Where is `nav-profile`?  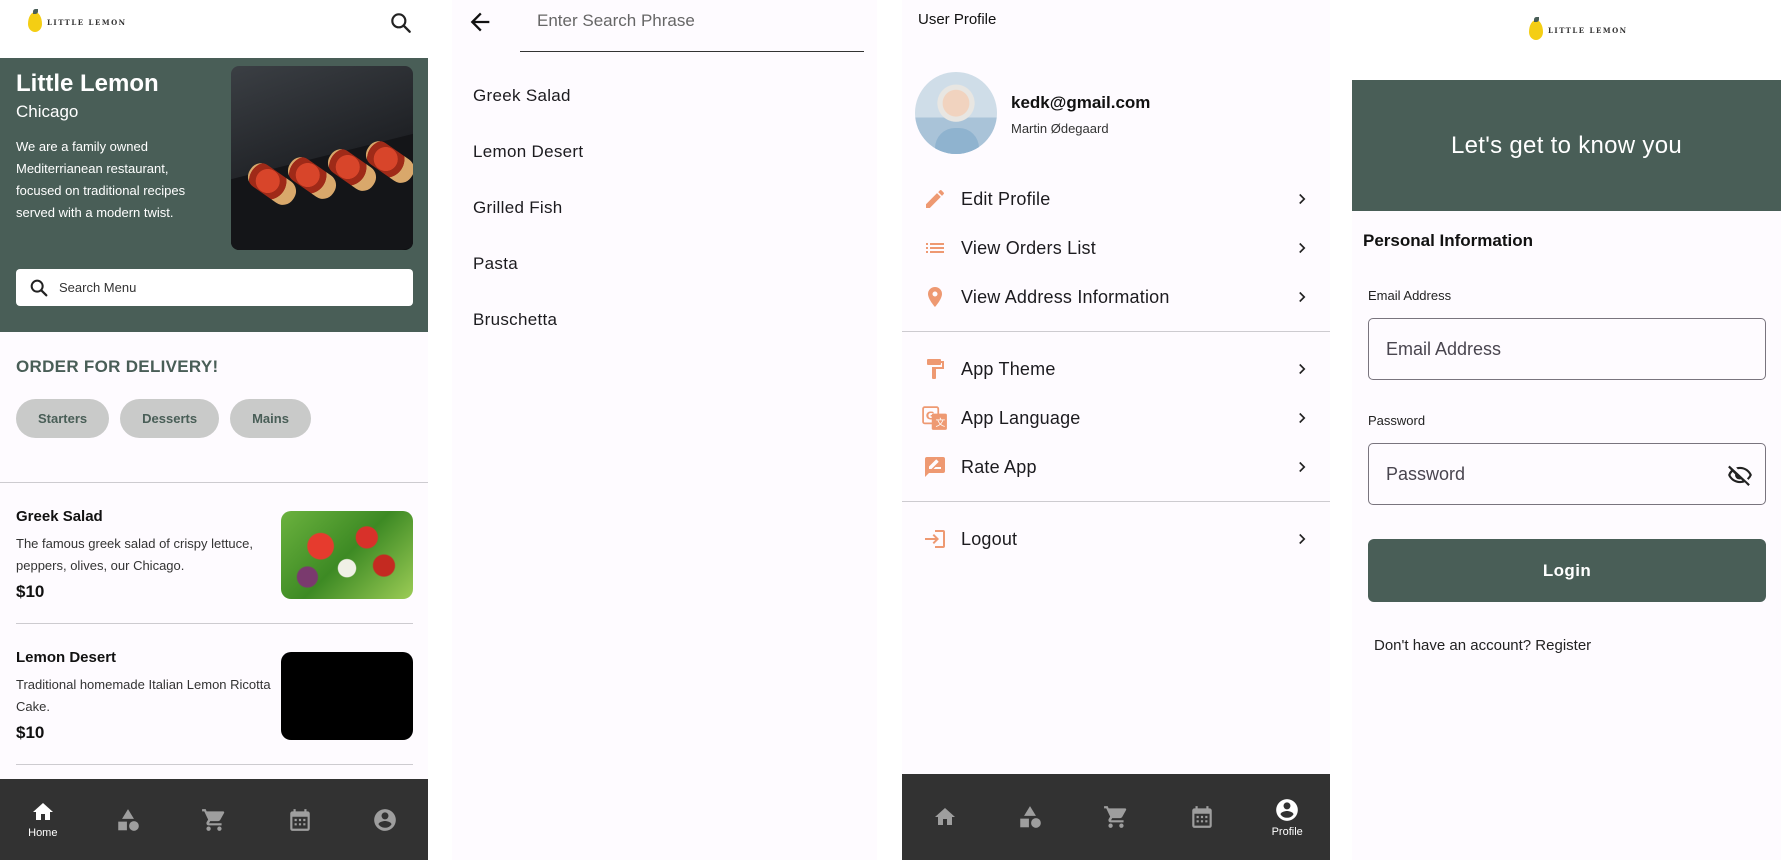
nav-profile is located at coordinates (385, 820).